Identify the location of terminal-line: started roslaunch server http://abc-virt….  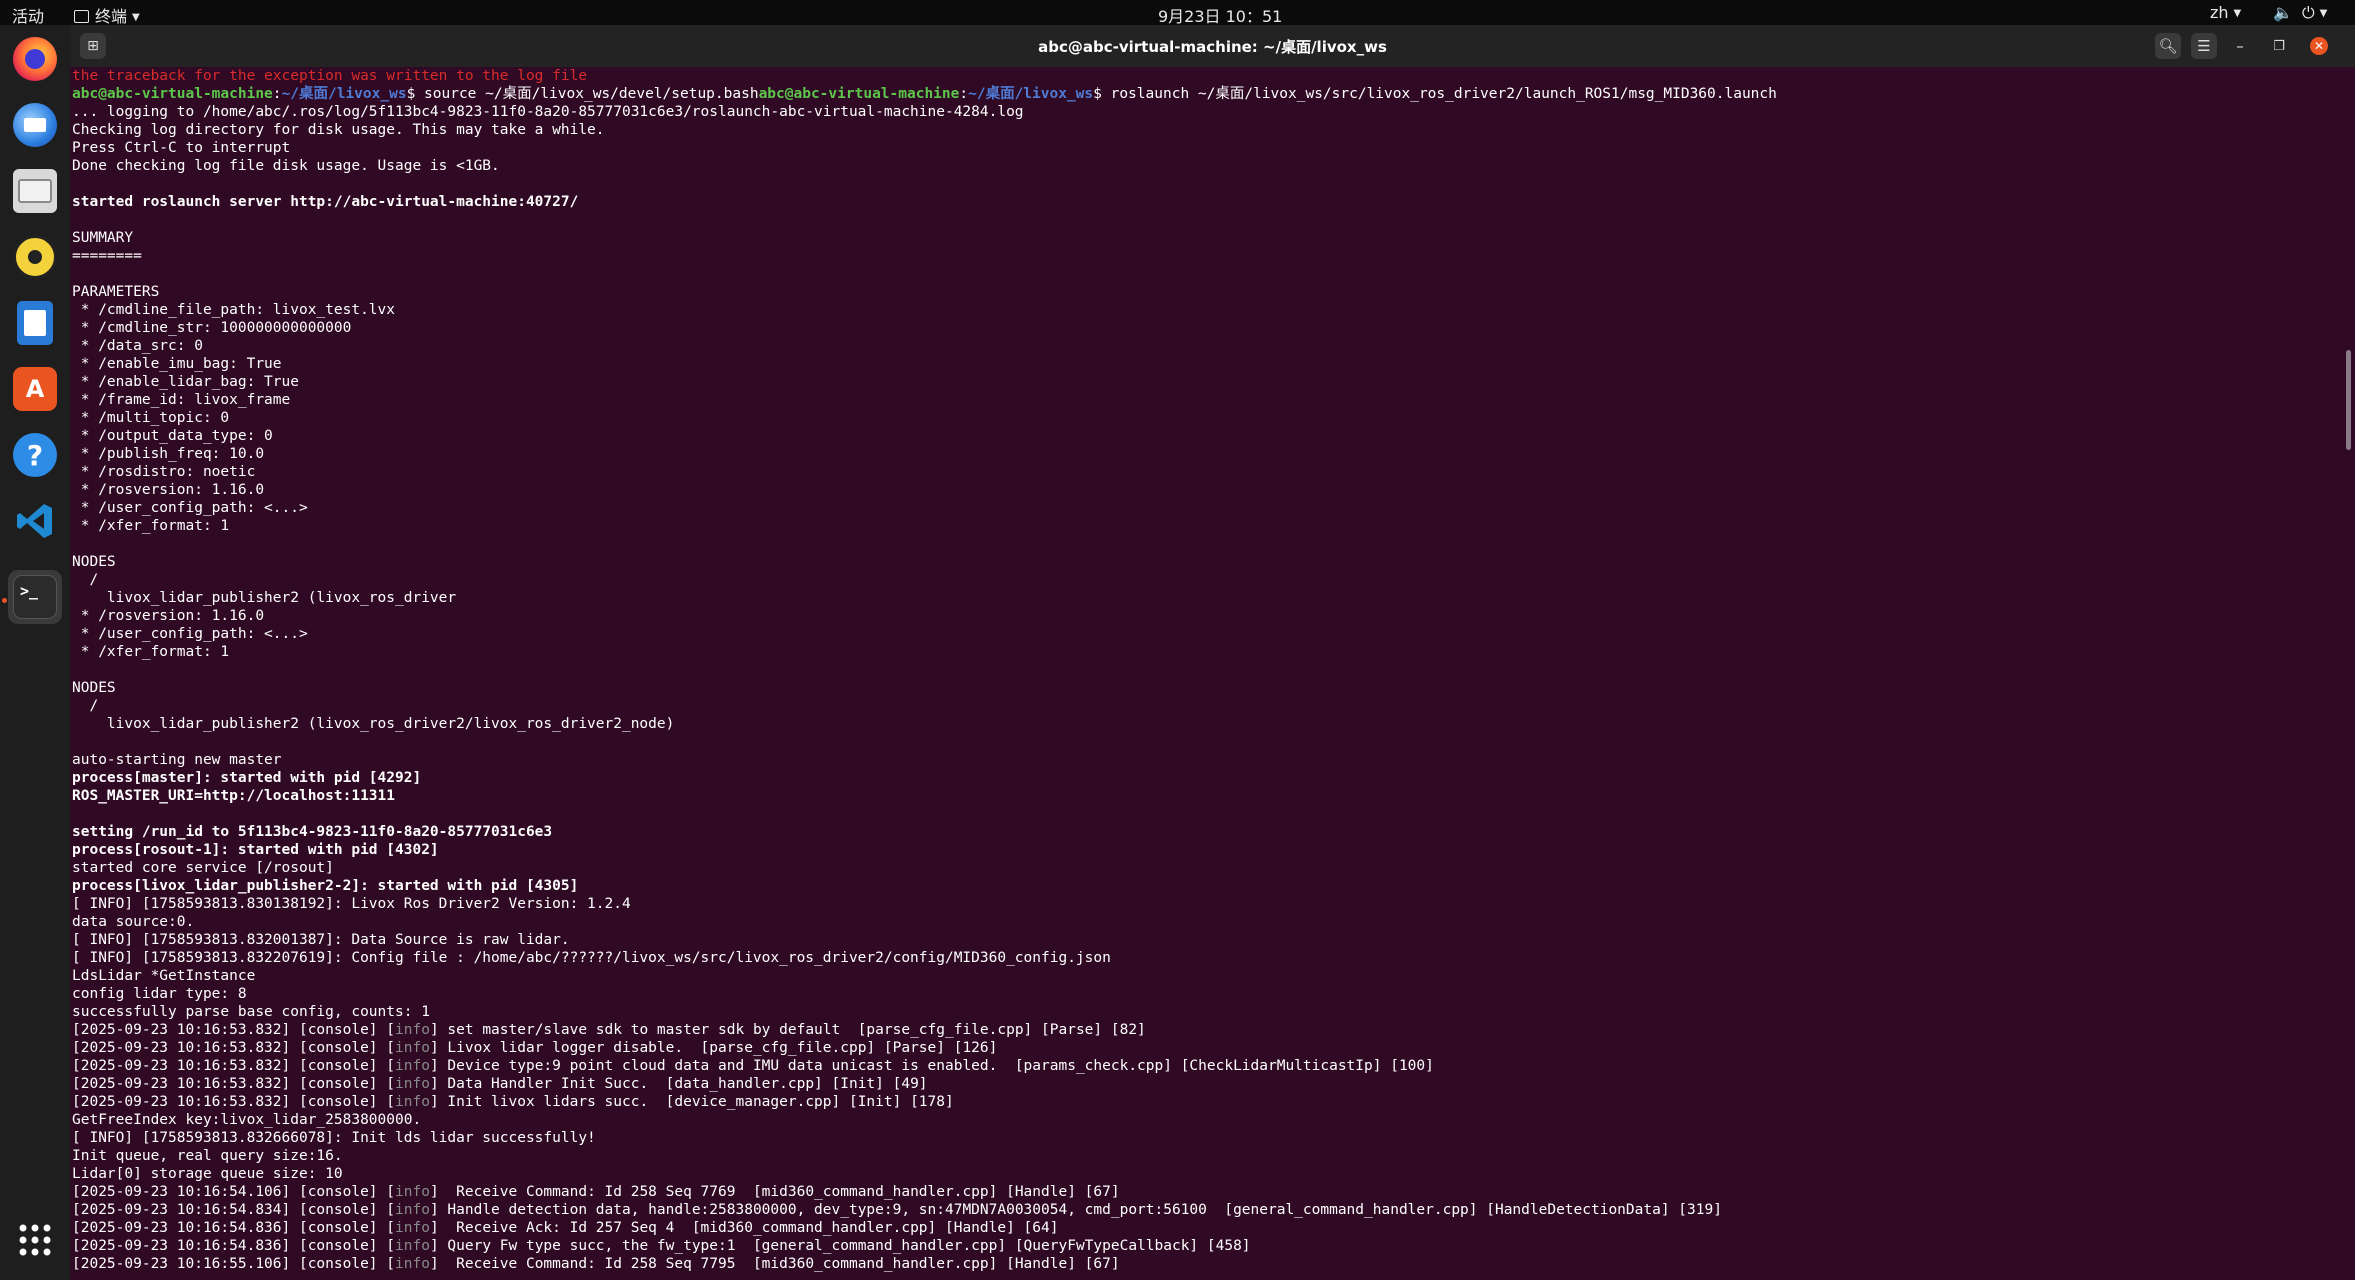
(1201, 202).